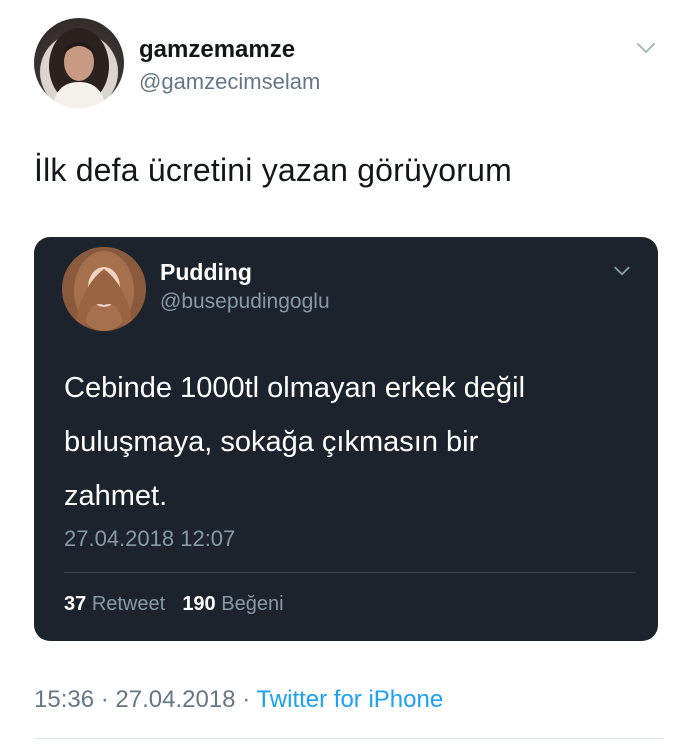 Image resolution: width=690 pixels, height=753 pixels. What do you see at coordinates (295, 388) in the screenshot?
I see `quoted-text-line: Cebinde 1000tl olmayan erkek değil` at bounding box center [295, 388].